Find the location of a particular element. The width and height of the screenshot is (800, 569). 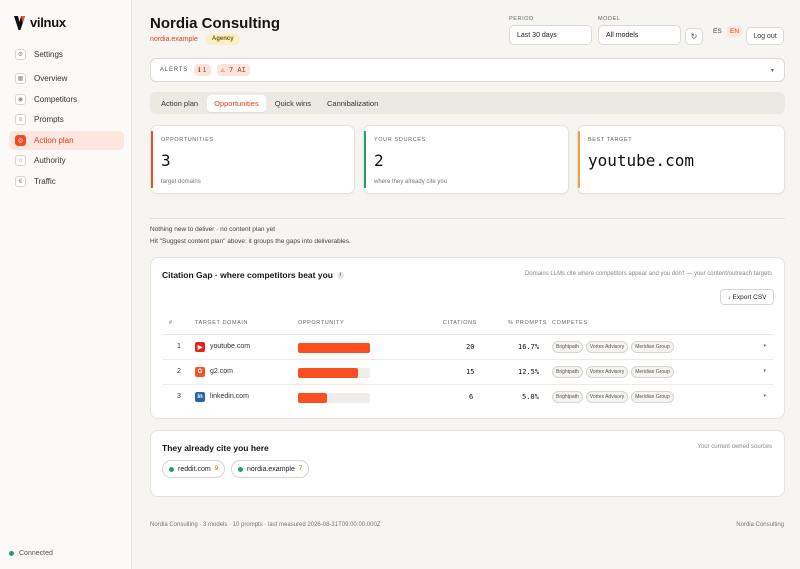

col-header-opportunity: OPPORTUNITY is located at coordinates (321, 323).